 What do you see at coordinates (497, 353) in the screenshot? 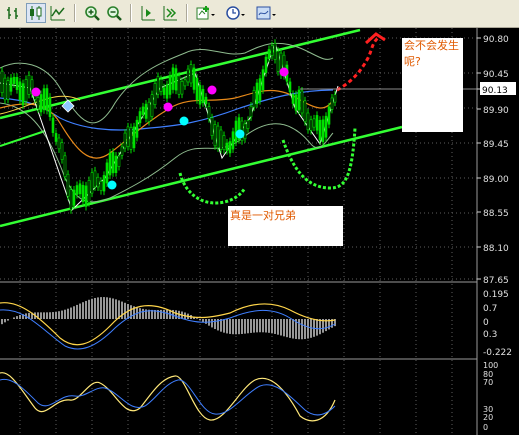
I see `macd-axis-label: -0.222` at bounding box center [497, 353].